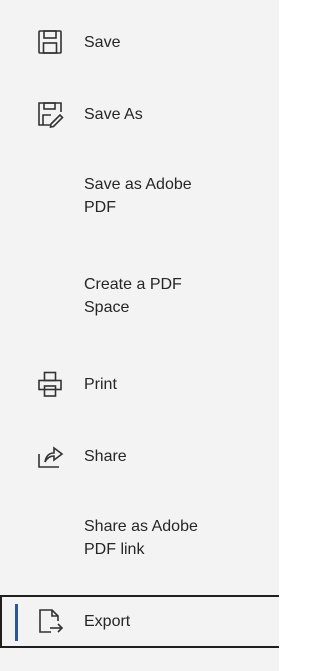 This screenshot has width=320, height=671. Describe the element at coordinates (139, 197) in the screenshot. I see `menu-item-save-as-adobe-pdf: Save as Adobe PDF` at that location.